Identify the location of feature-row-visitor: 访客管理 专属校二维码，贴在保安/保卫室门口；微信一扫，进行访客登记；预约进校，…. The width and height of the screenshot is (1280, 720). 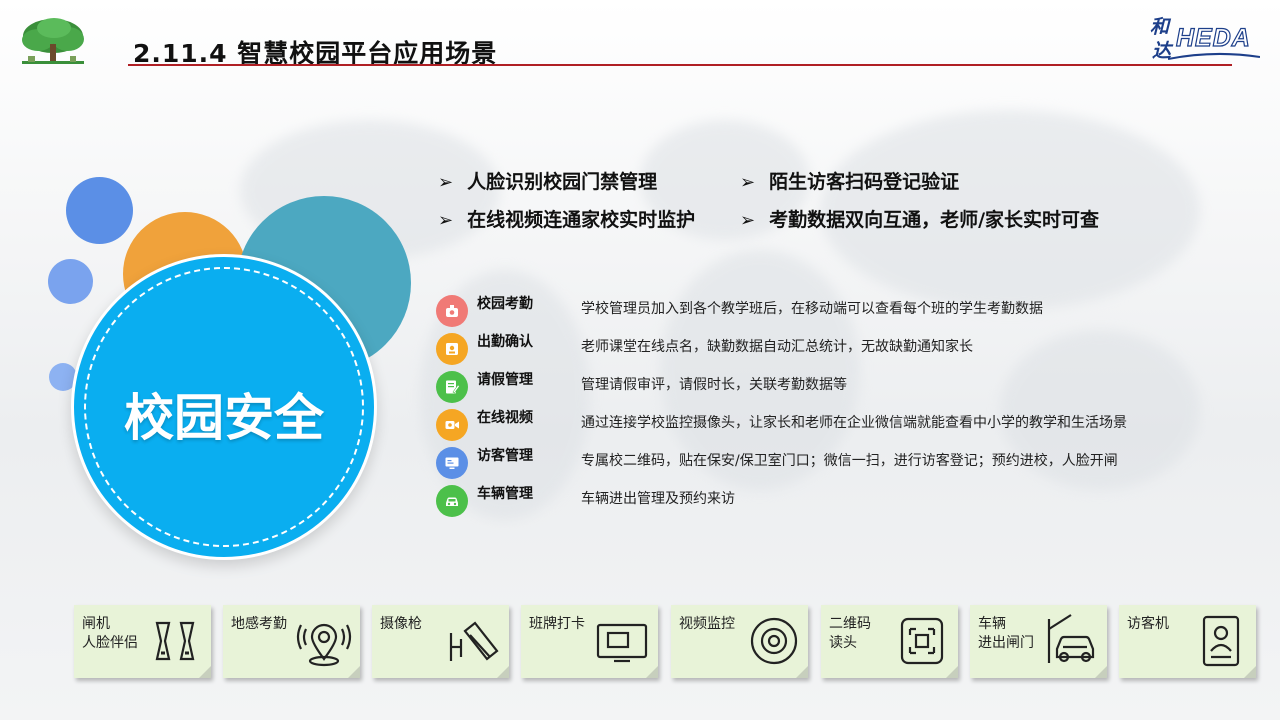
(836, 465).